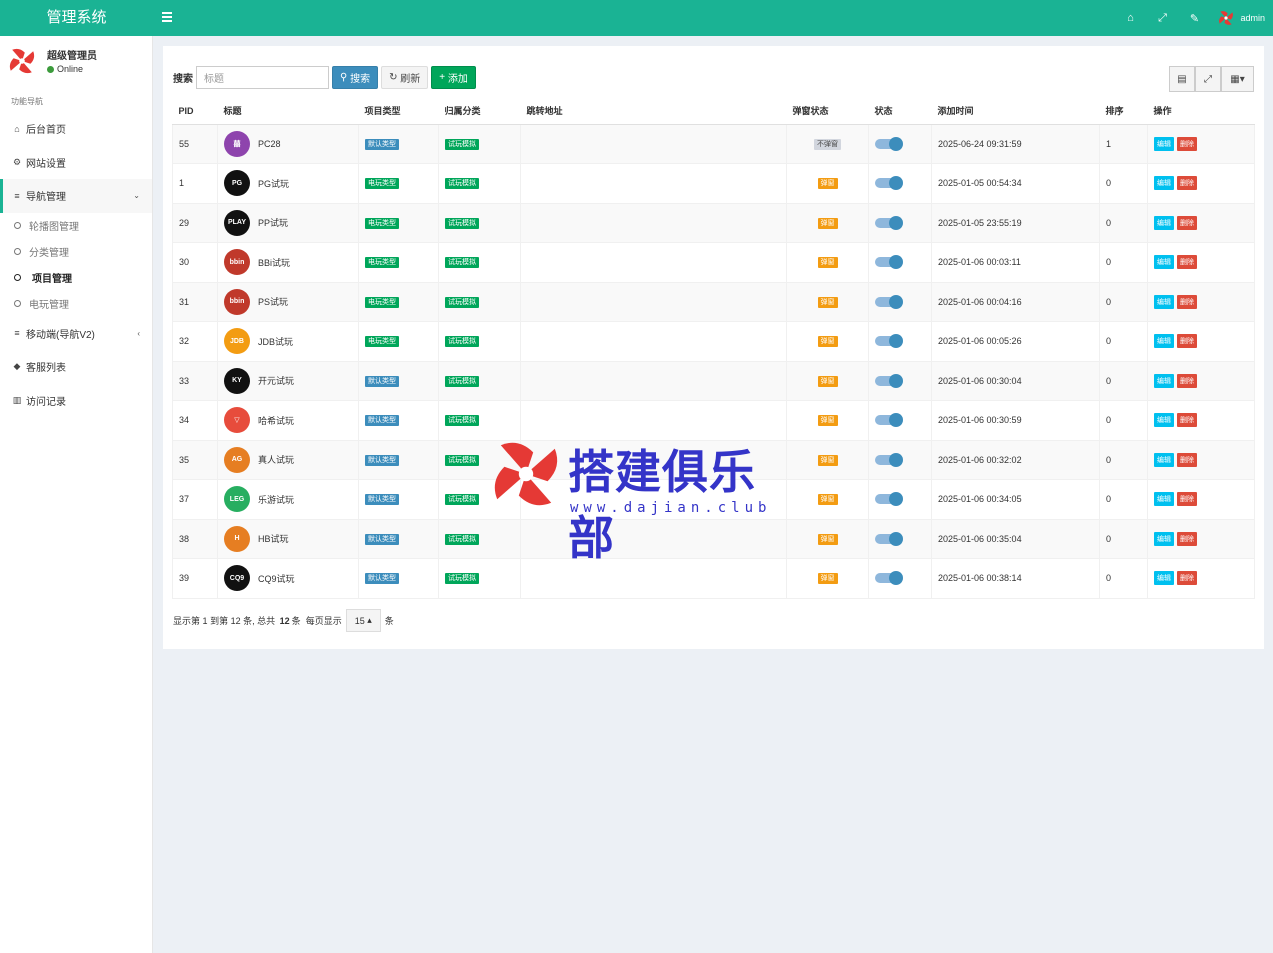 The width and height of the screenshot is (1273, 953). What do you see at coordinates (76, 252) in the screenshot?
I see `sidebar-subitem-category: 分类管理` at bounding box center [76, 252].